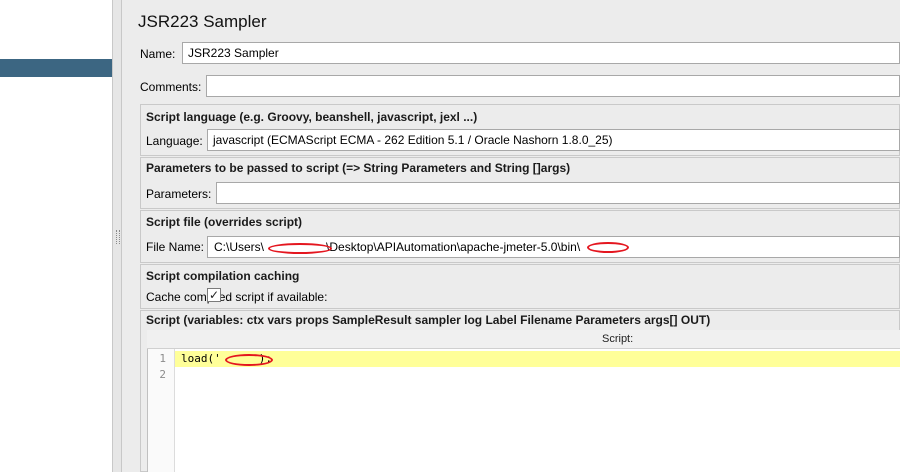 The width and height of the screenshot is (900, 472). I want to click on comments-field, so click(553, 86).